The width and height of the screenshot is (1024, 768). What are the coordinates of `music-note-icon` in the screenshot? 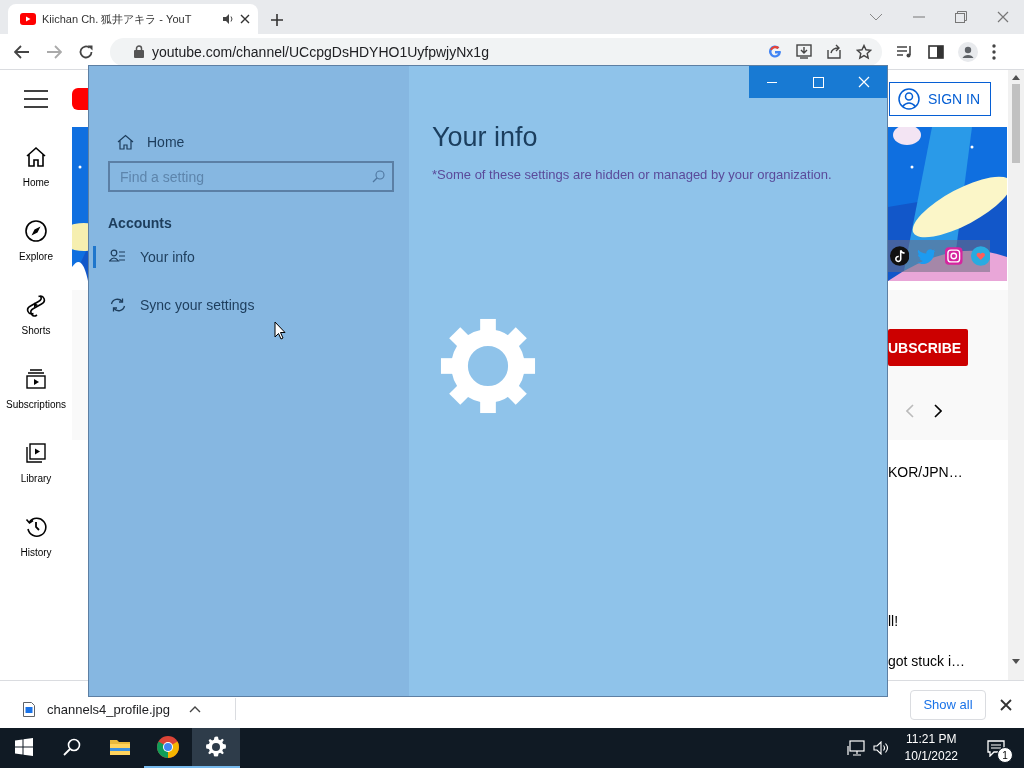 It's located at (900, 256).